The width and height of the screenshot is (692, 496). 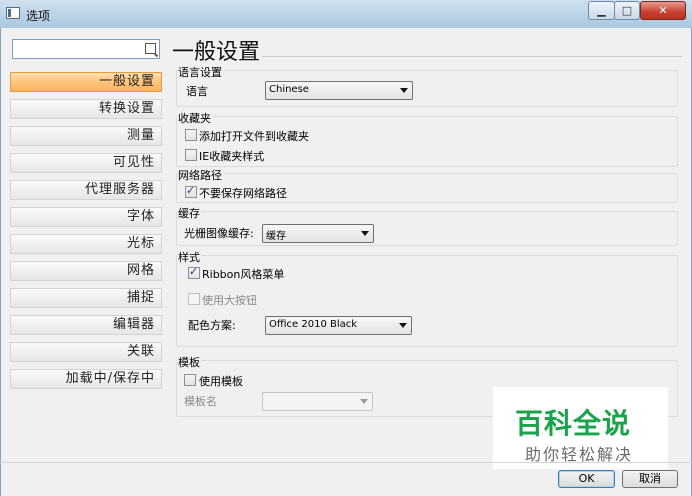 I want to click on close-button: ✕, so click(x=663, y=10).